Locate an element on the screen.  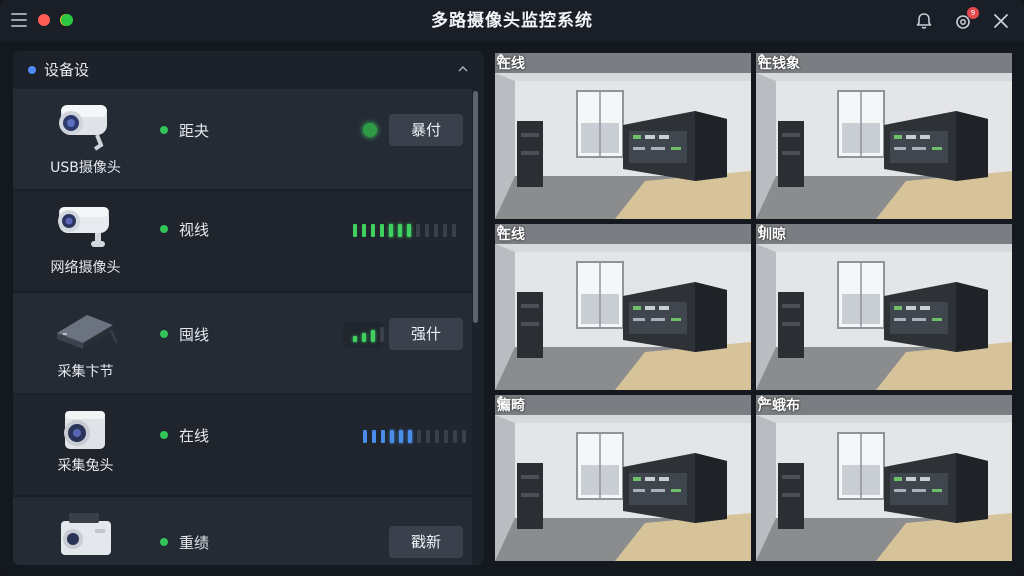
camcorder-icon is located at coordinates (86, 534).